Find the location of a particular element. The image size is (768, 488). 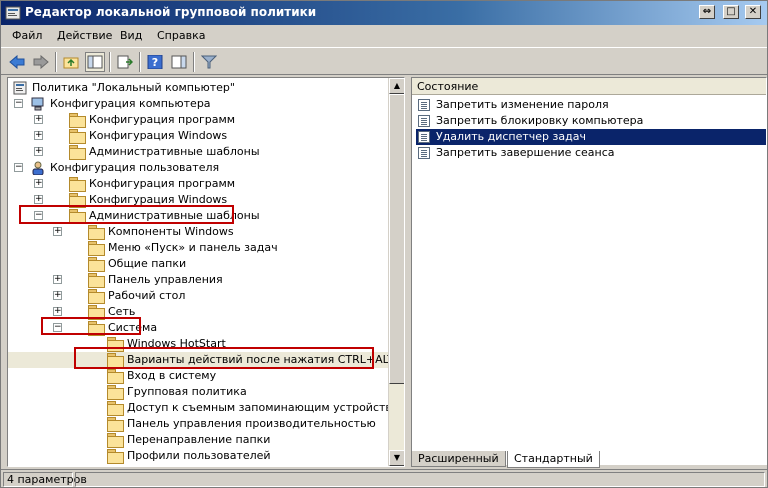

scroll-down-icon: ▼ is located at coordinates (397, 457).